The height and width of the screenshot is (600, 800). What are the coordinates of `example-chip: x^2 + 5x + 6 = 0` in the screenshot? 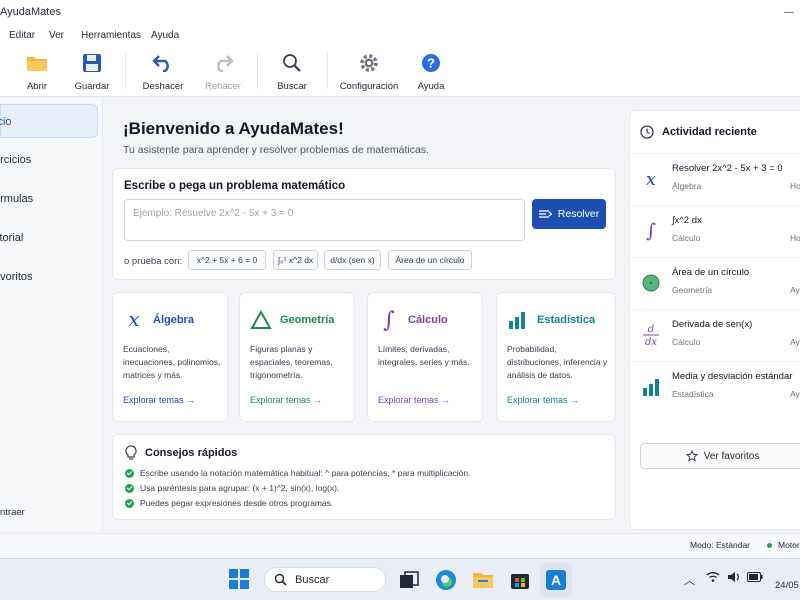 It's located at (227, 260).